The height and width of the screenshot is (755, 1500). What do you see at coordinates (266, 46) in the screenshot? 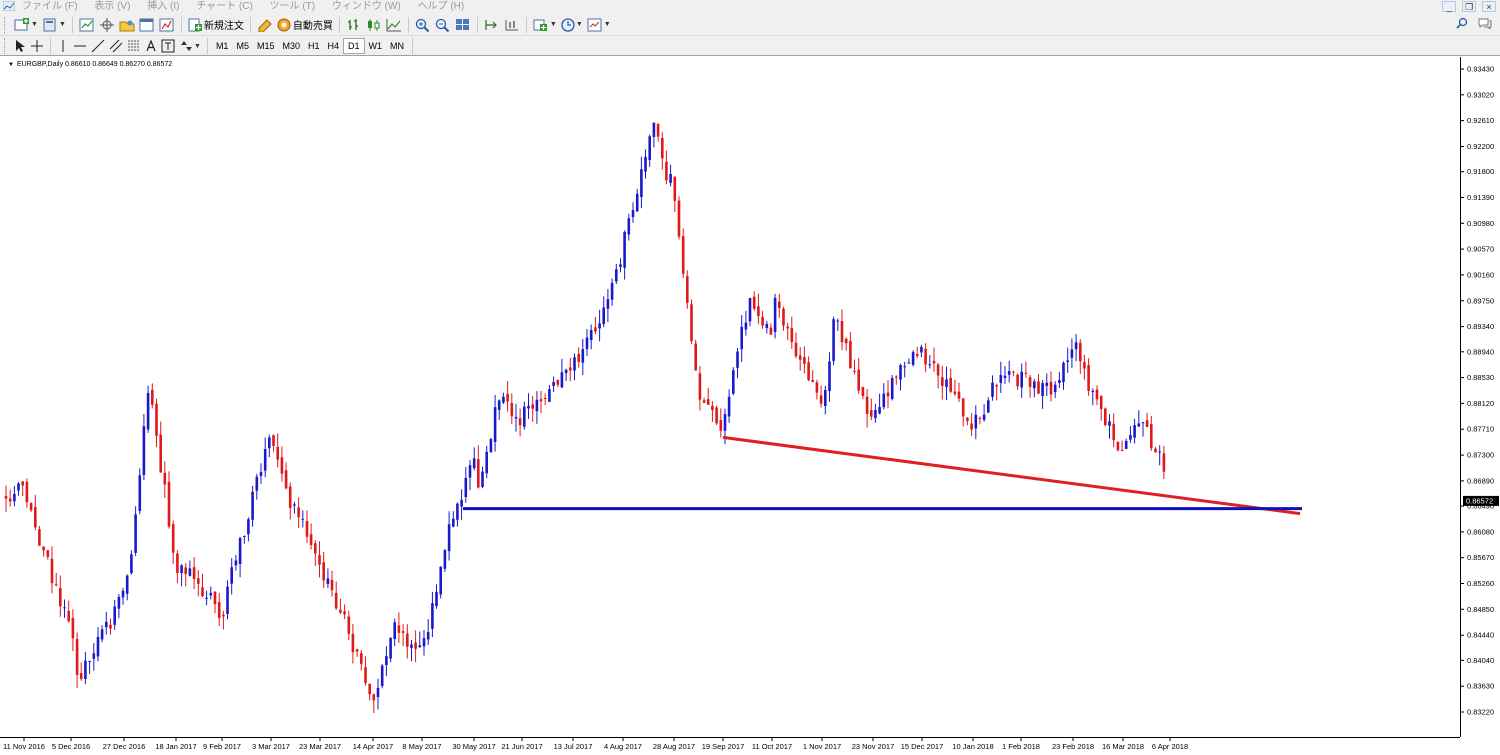
I see `timeframe-m15: M15` at bounding box center [266, 46].